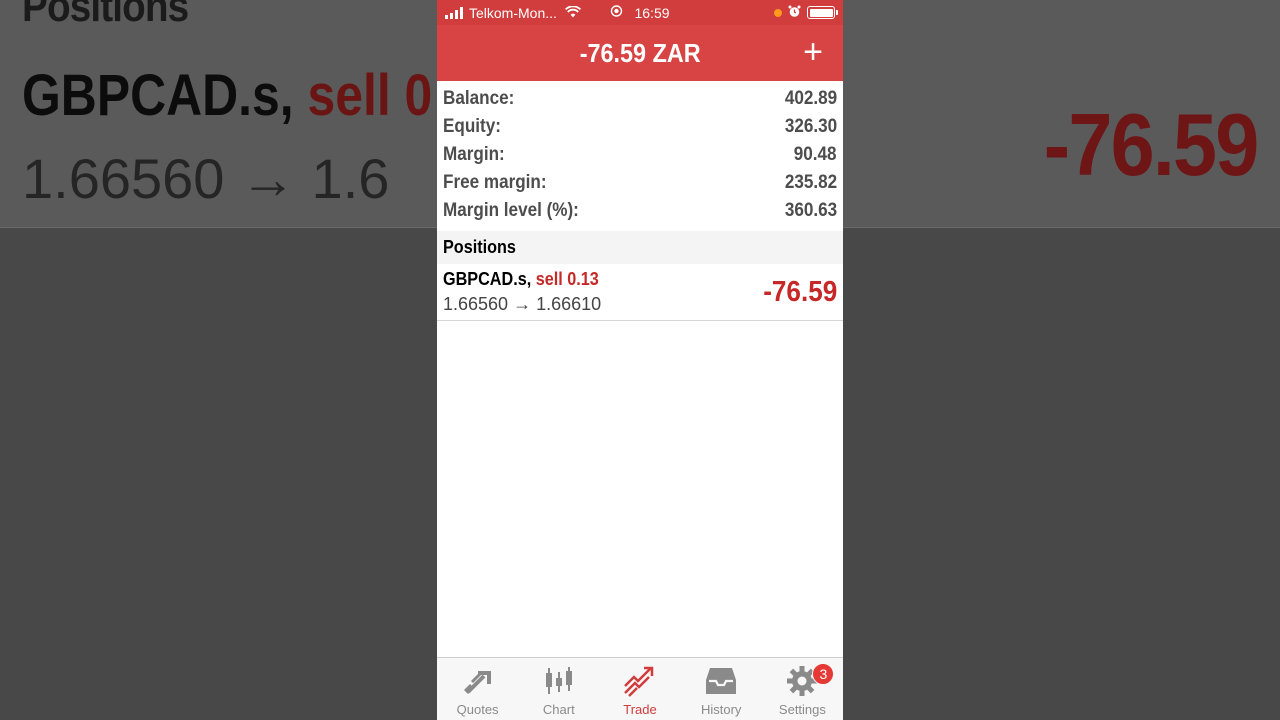 This screenshot has height=720, width=1280. Describe the element at coordinates (558, 680) in the screenshot. I see `chart-icon` at that location.